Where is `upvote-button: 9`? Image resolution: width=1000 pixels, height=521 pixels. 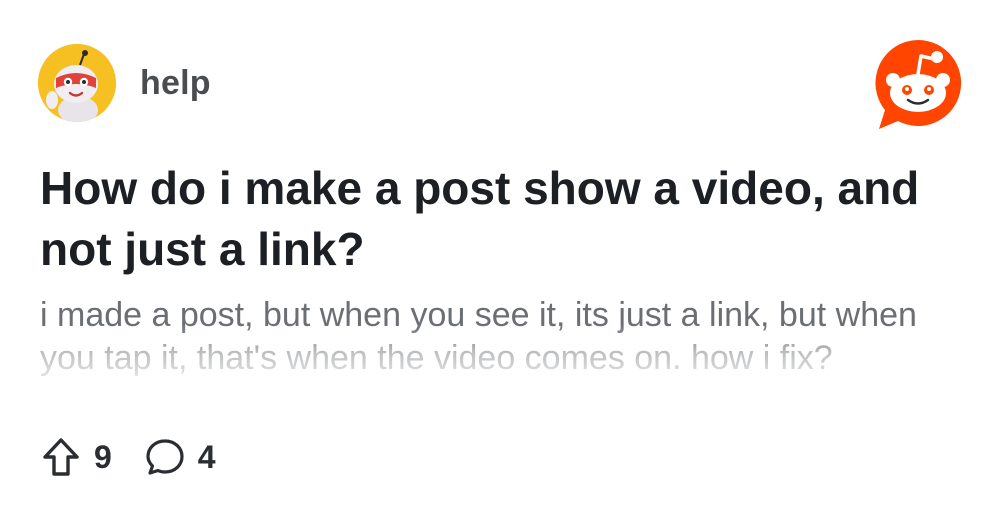
upvote-button: 9 is located at coordinates (76, 457).